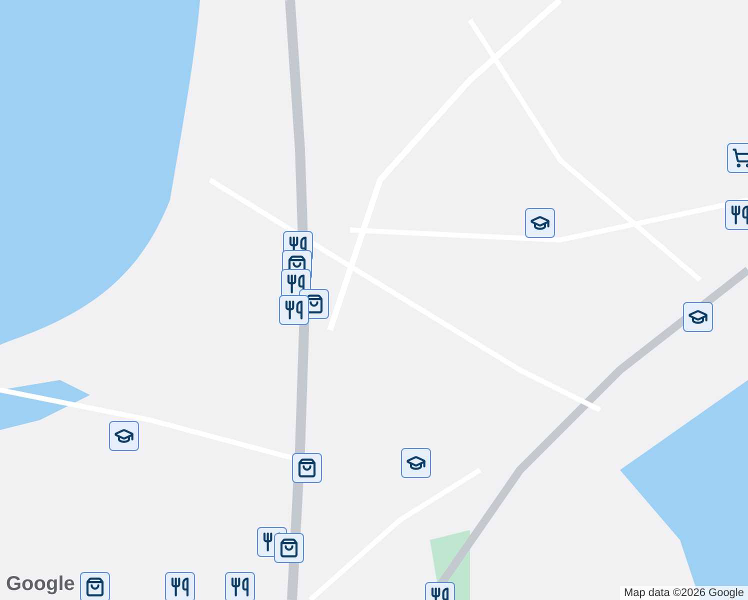  Describe the element at coordinates (40, 584) in the screenshot. I see `logo: Google` at that location.